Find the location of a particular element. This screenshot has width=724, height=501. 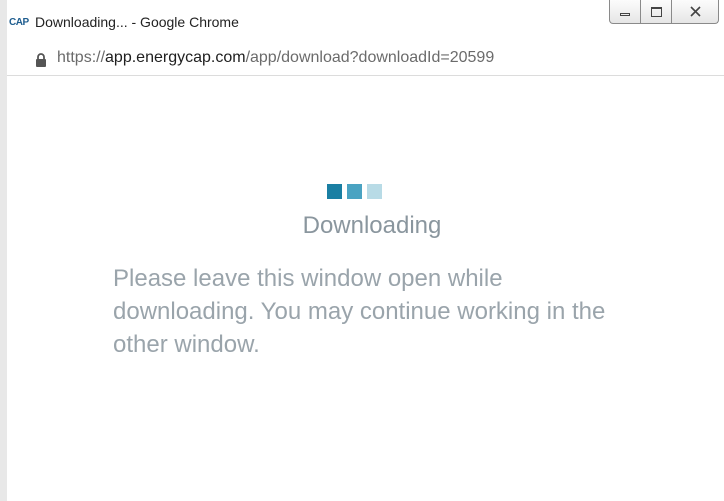

maximize-icon is located at coordinates (656, 11).